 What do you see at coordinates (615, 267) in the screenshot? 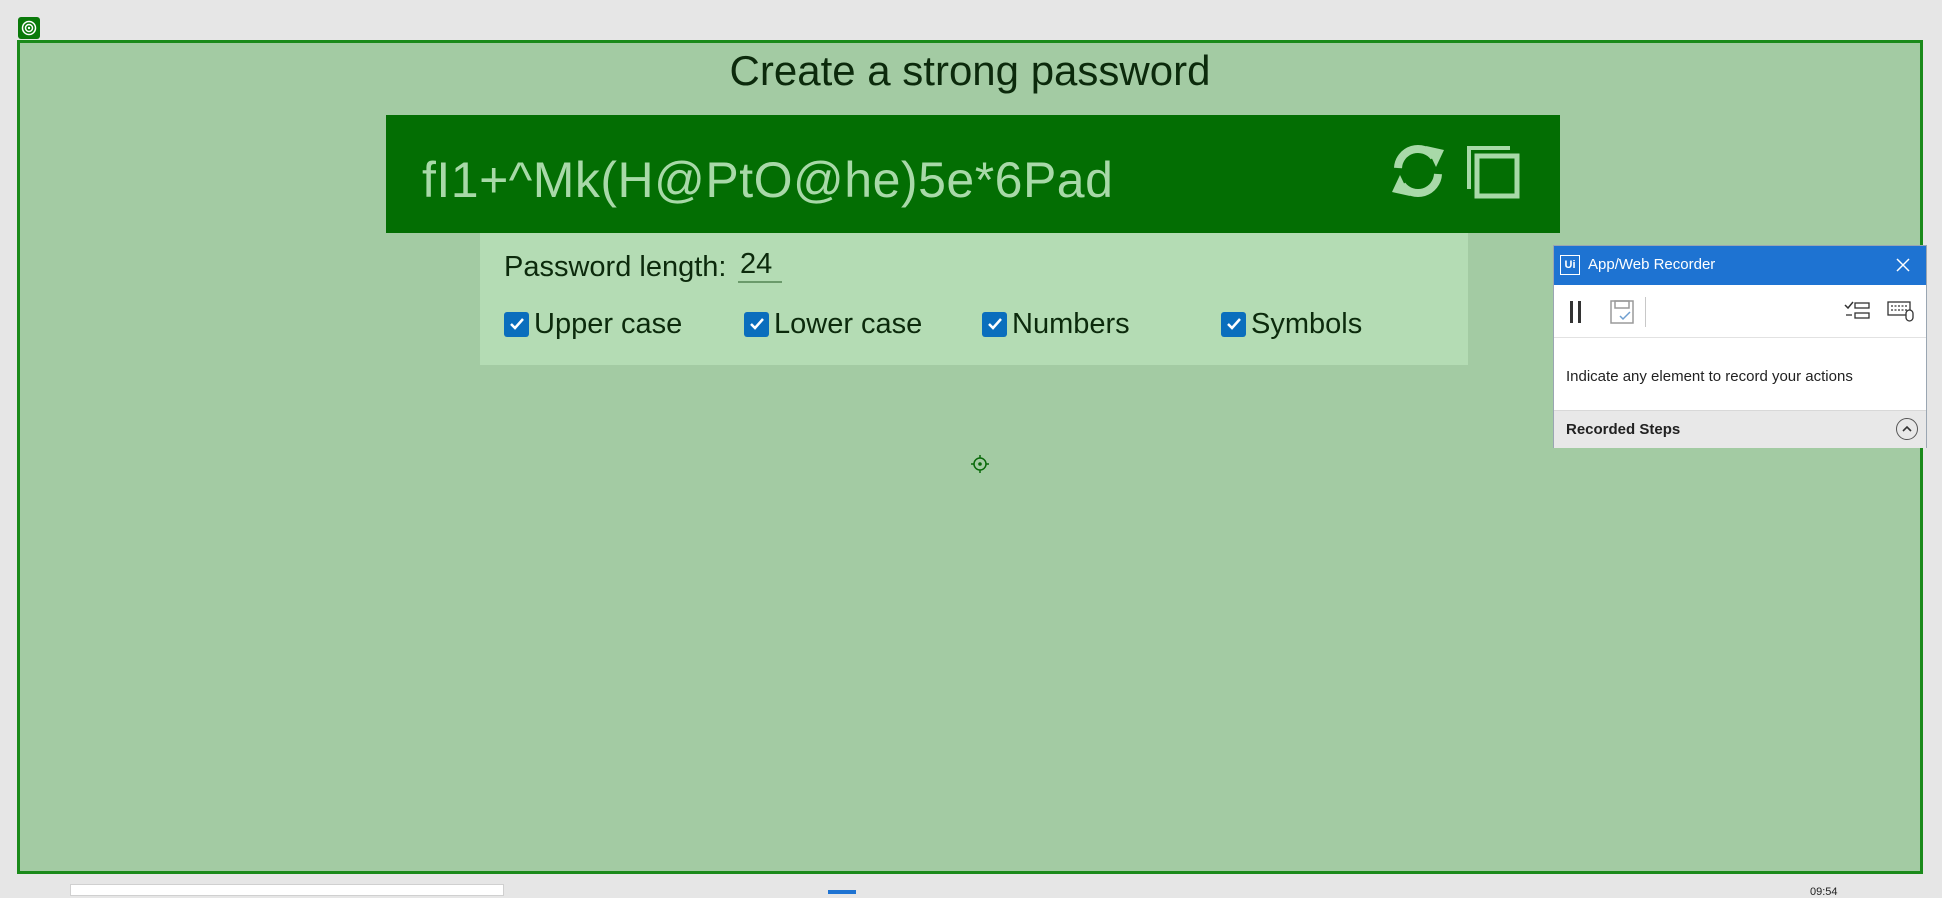
I see `password-length-label: Password length:` at bounding box center [615, 267].